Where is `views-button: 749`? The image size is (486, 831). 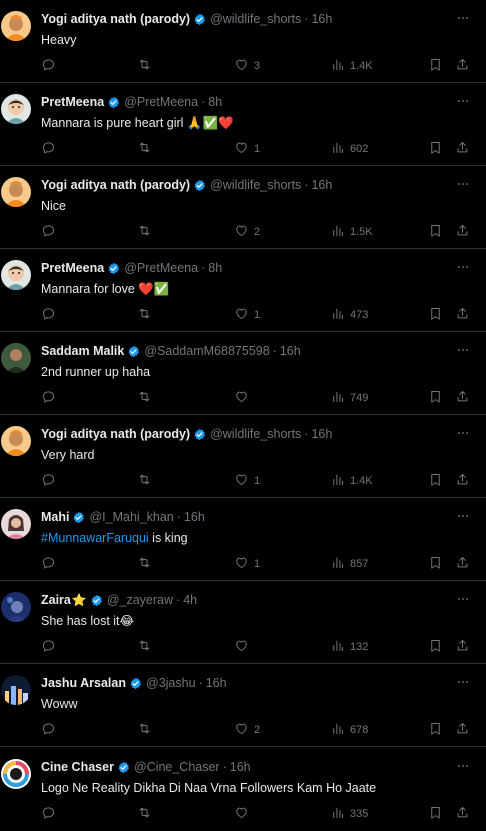 views-button: 749 is located at coordinates (349, 398).